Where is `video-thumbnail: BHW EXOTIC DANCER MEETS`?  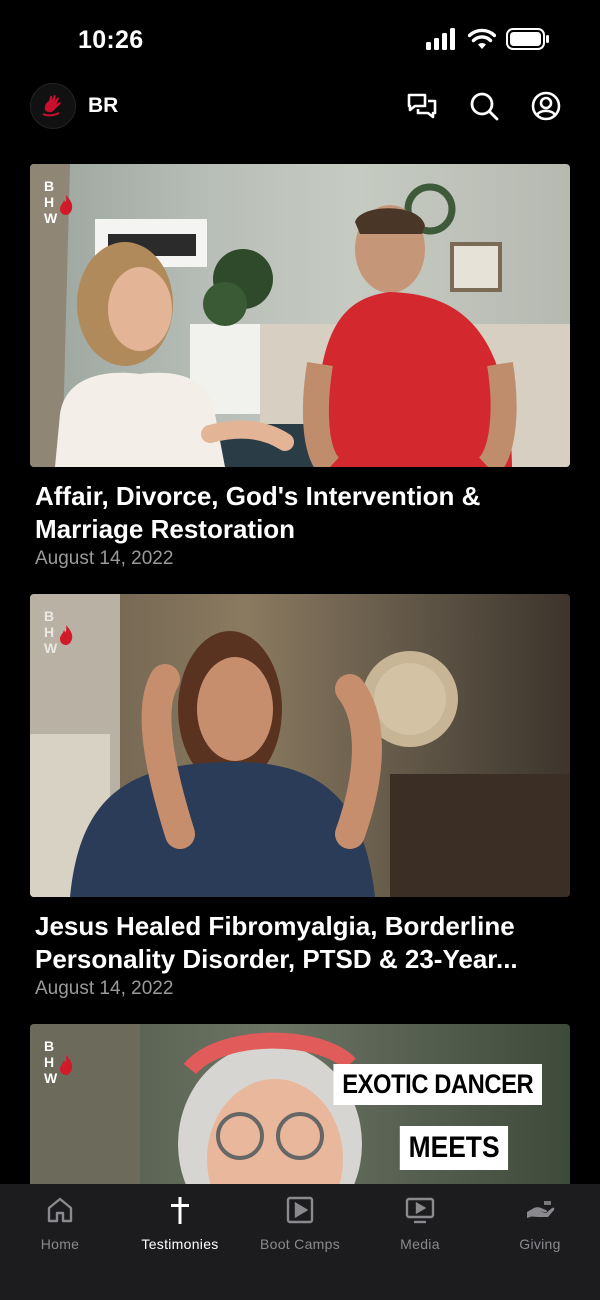
video-thumbnail: BHW EXOTIC DANCER MEETS is located at coordinates (300, 1104).